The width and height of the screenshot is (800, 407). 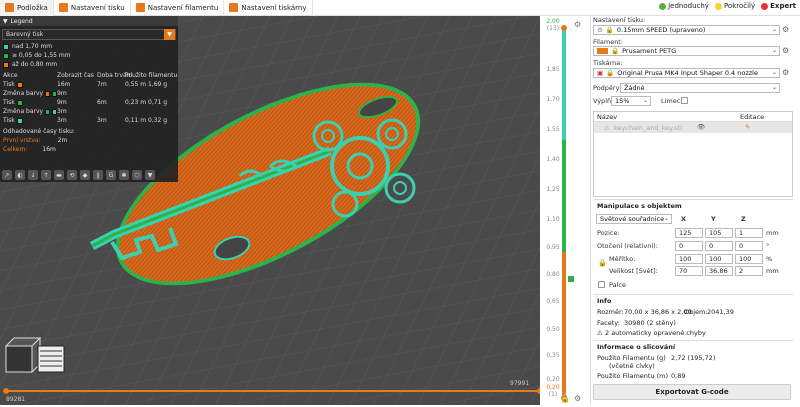 I want to click on size-info-label: Rozměr:, so click(x=610, y=312).